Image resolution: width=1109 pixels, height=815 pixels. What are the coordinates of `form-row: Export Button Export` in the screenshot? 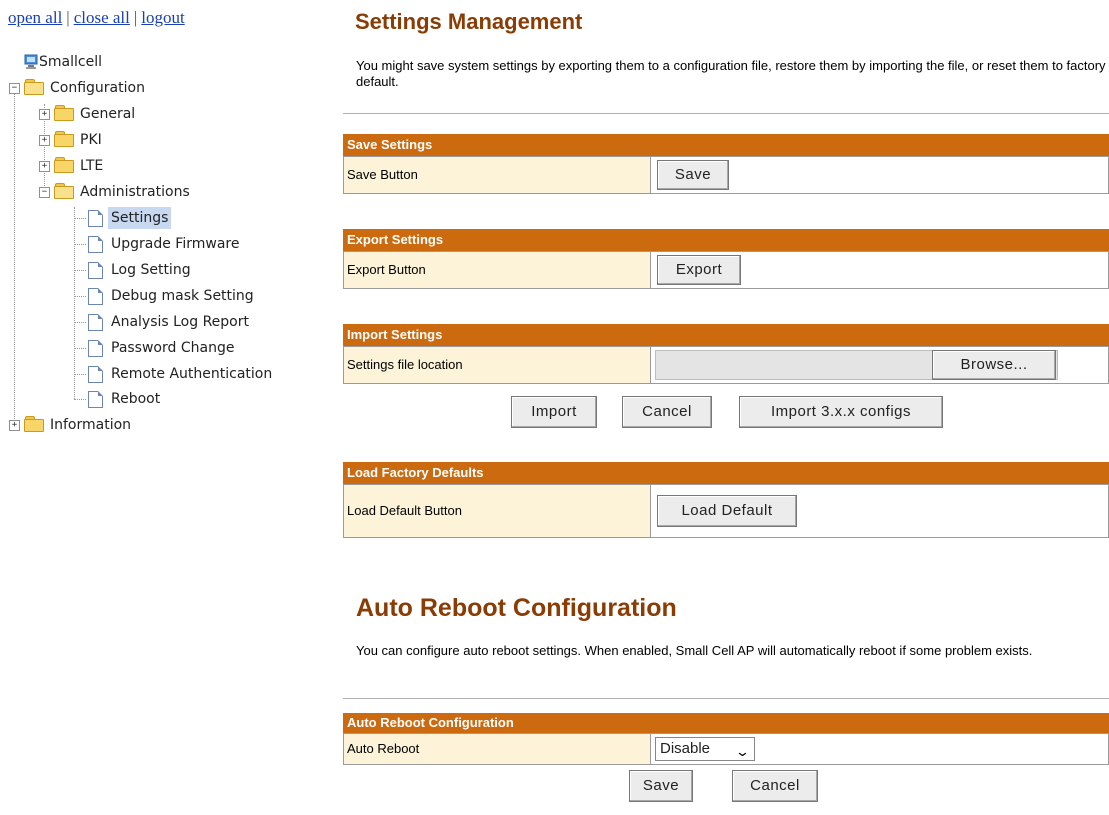 It's located at (726, 270).